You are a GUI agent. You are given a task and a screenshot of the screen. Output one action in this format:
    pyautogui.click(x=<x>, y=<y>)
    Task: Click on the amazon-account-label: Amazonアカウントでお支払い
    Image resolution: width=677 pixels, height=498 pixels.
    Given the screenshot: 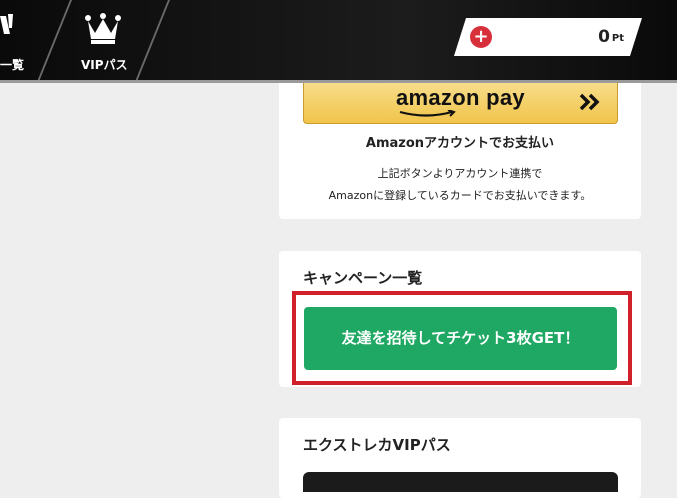 What is the action you would take?
    pyautogui.click(x=460, y=143)
    